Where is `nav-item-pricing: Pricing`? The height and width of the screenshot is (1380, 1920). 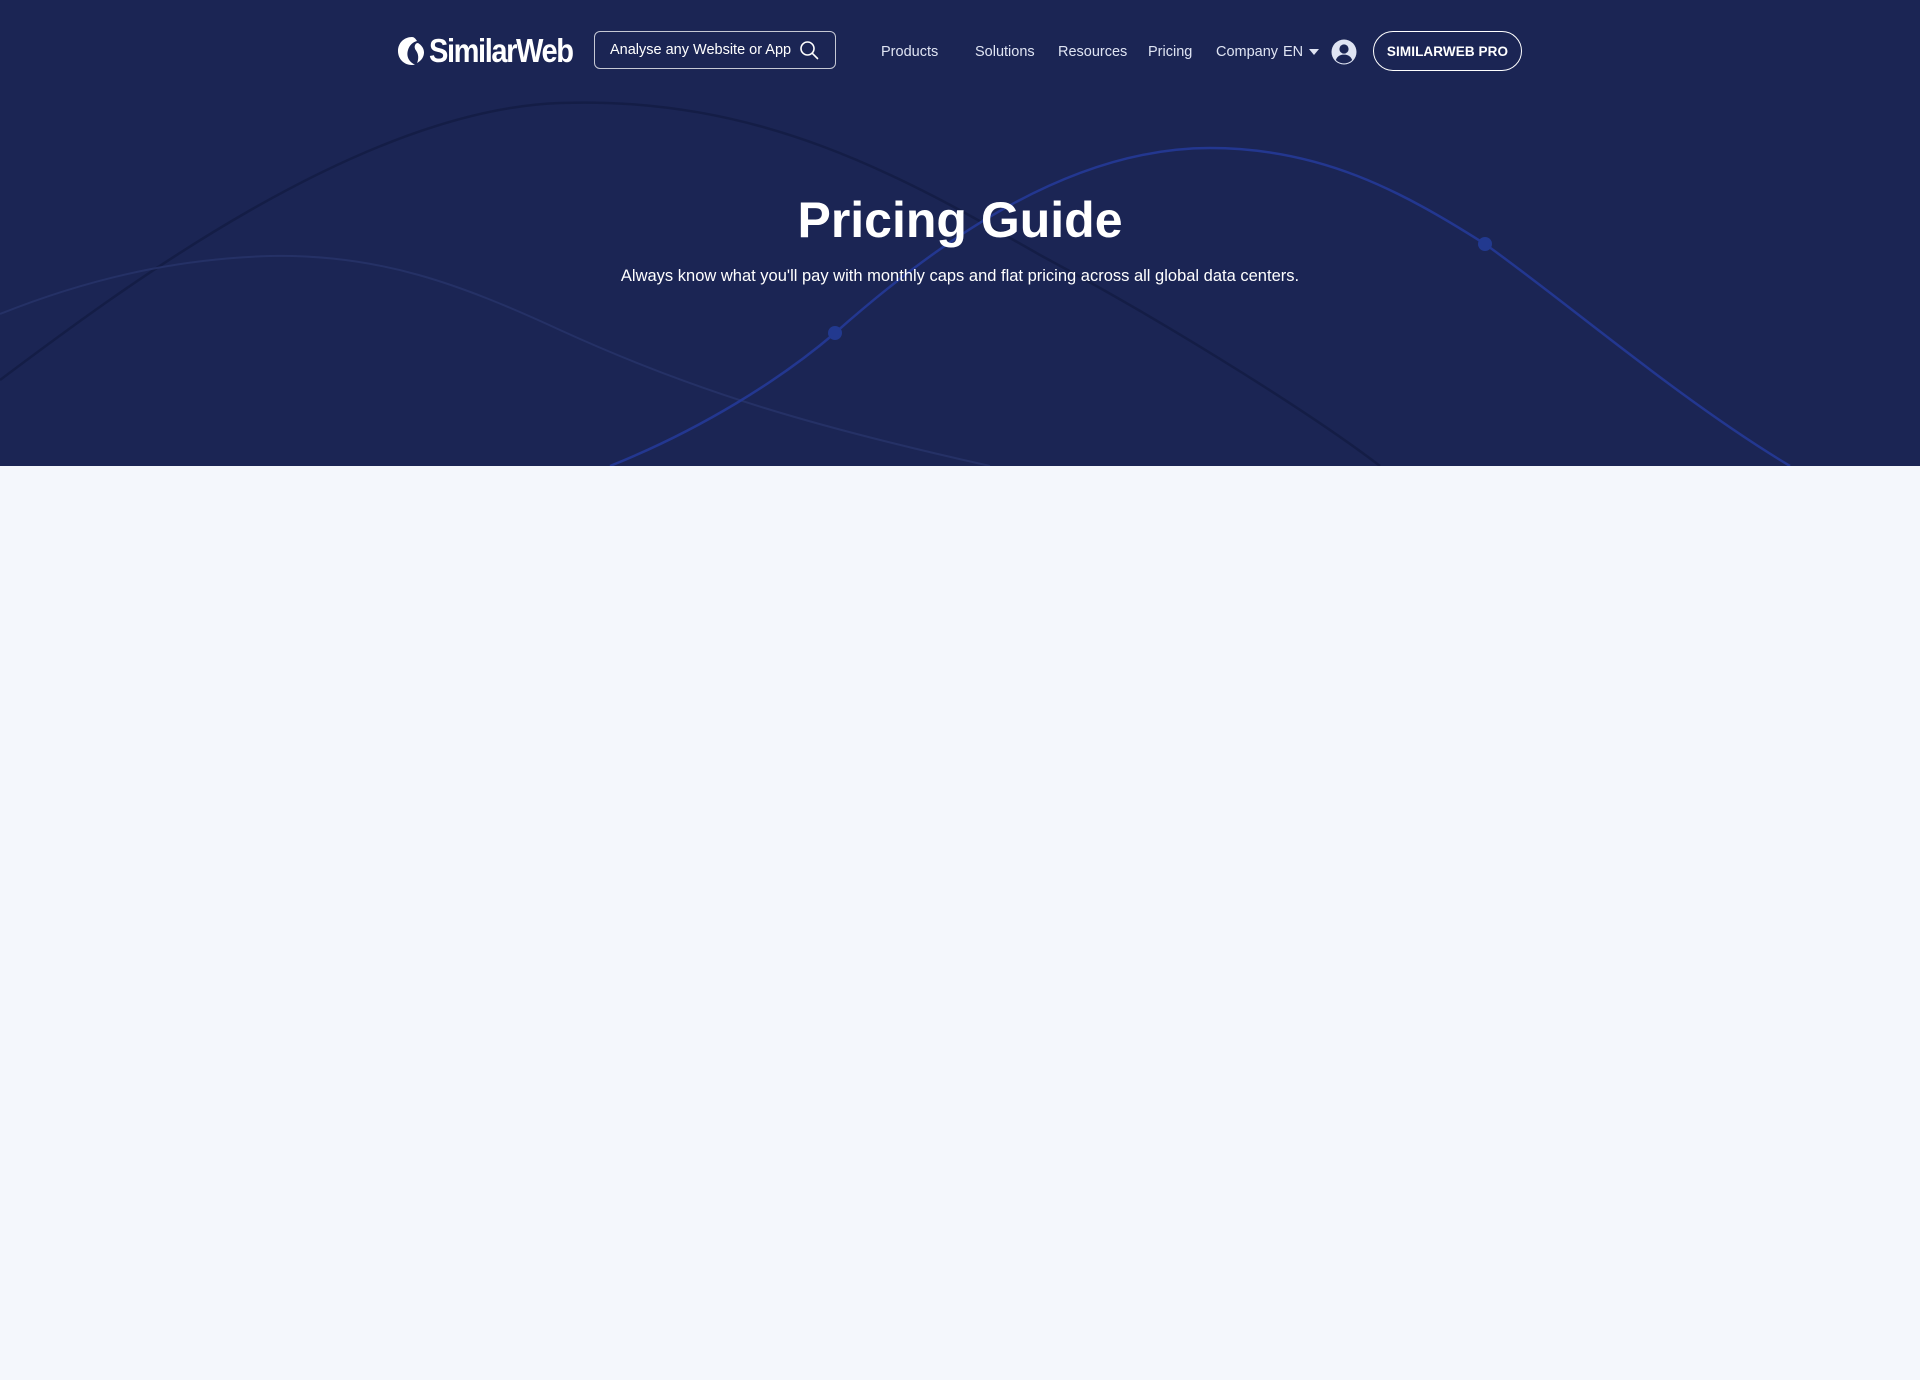
nav-item-pricing: Pricing is located at coordinates (1182, 52).